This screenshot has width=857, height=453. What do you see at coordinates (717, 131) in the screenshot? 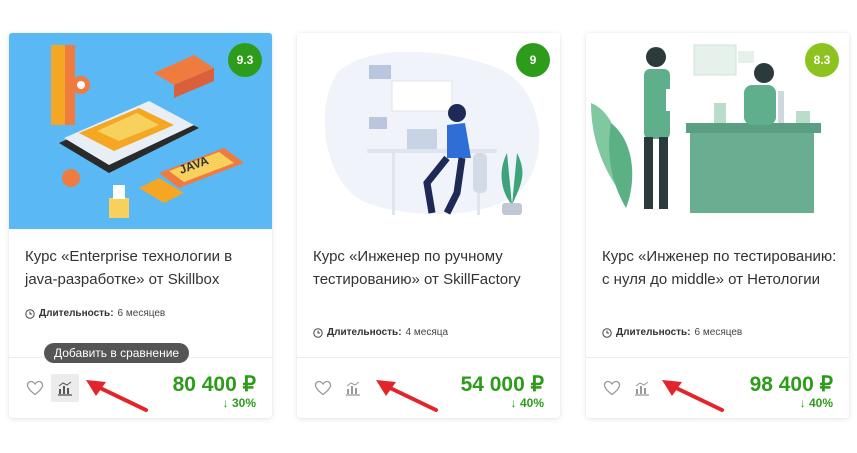
I see `course-cover-image: 8.3` at bounding box center [717, 131].